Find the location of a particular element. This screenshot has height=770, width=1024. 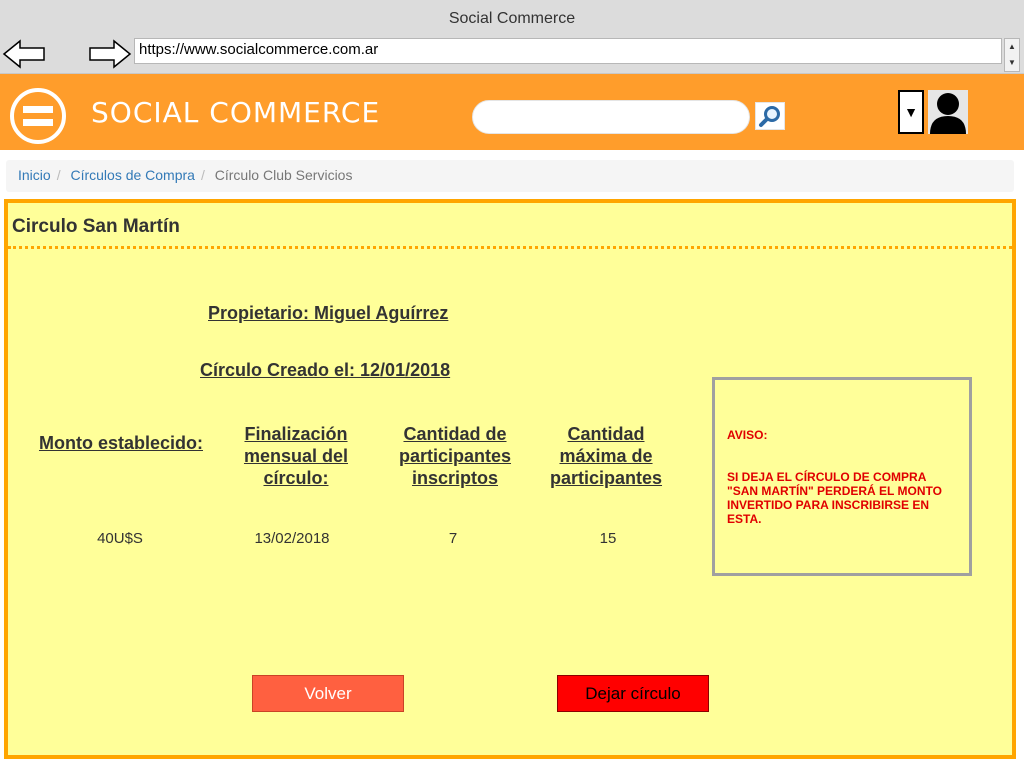

url-scrollbar: ▲ ▼ is located at coordinates (1012, 55).